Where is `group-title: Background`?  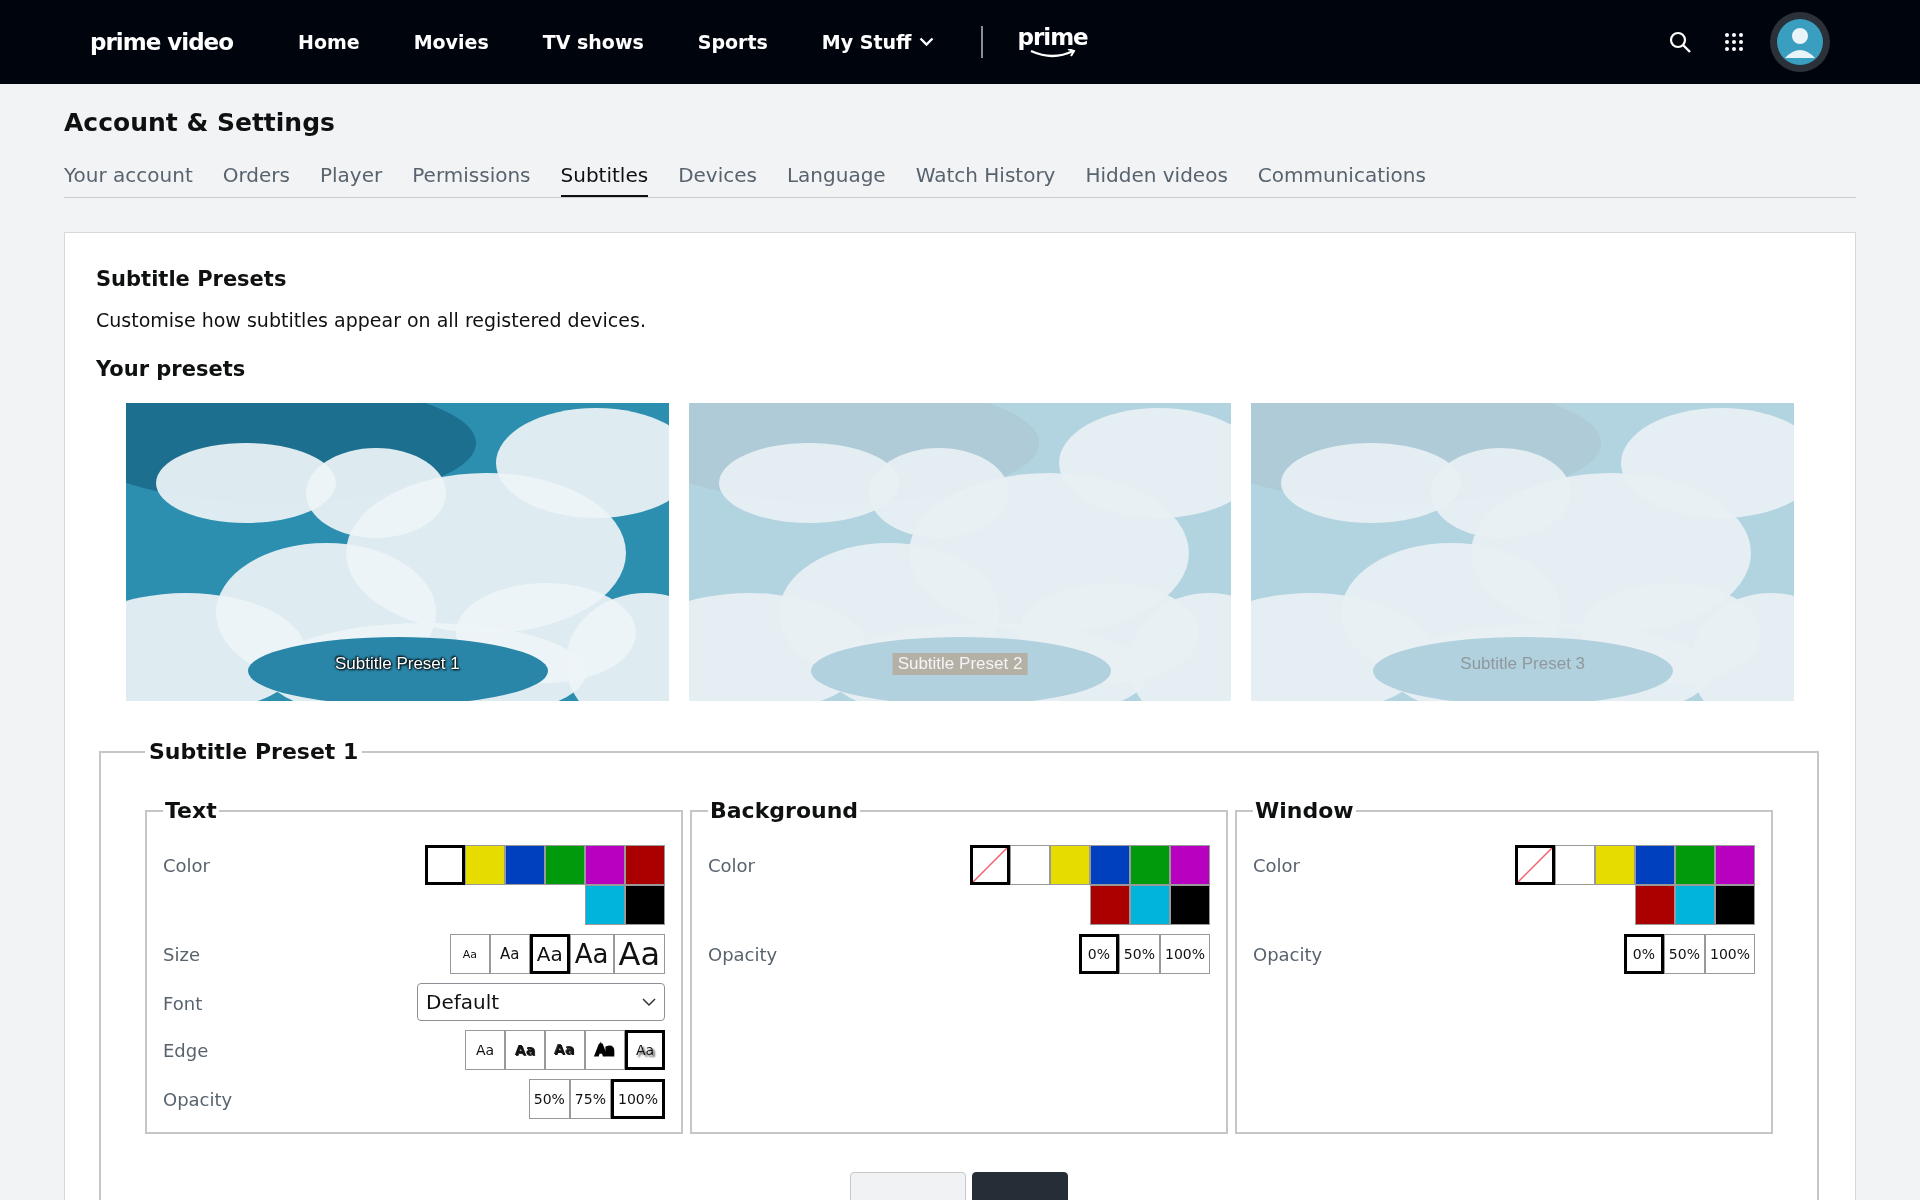 group-title: Background is located at coordinates (784, 810).